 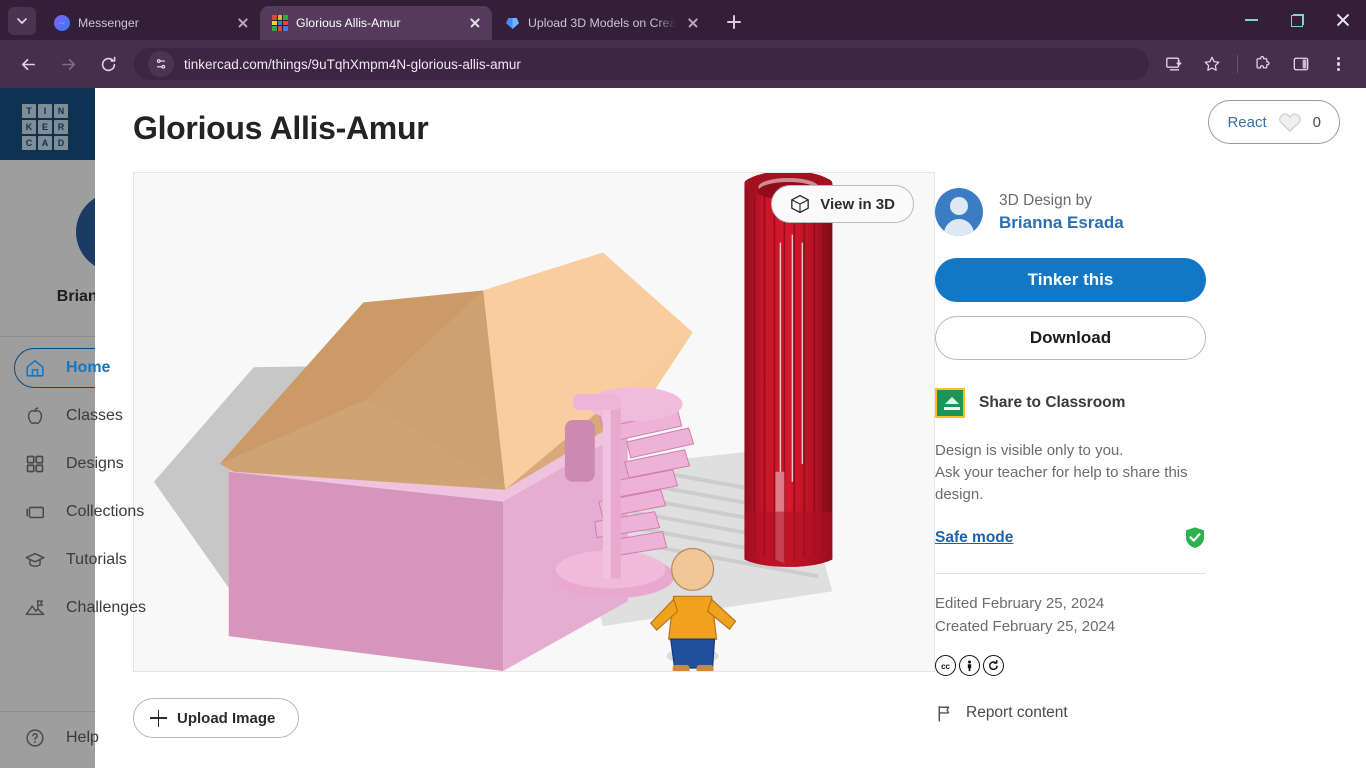 I want to click on react-button: React 0, so click(x=1274, y=122).